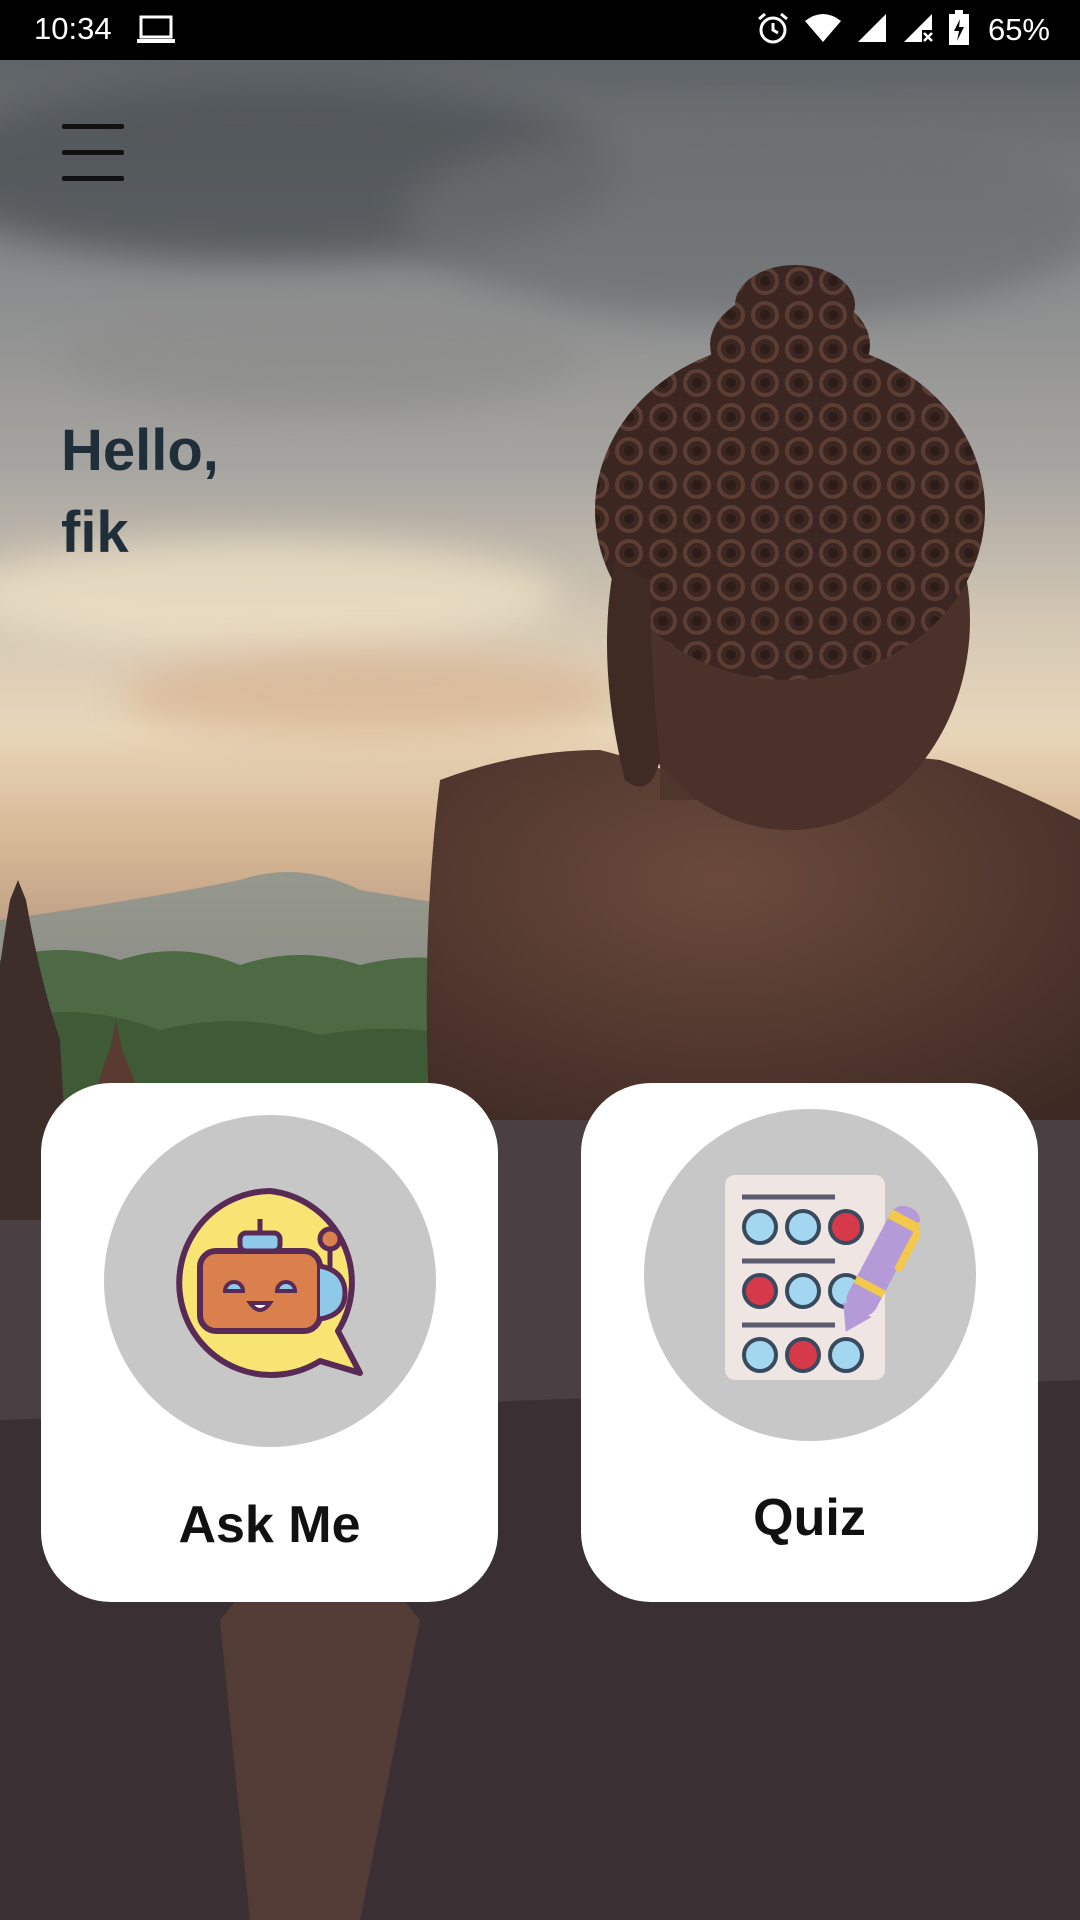  Describe the element at coordinates (95, 532) in the screenshot. I see `greeting-username: fik` at that location.